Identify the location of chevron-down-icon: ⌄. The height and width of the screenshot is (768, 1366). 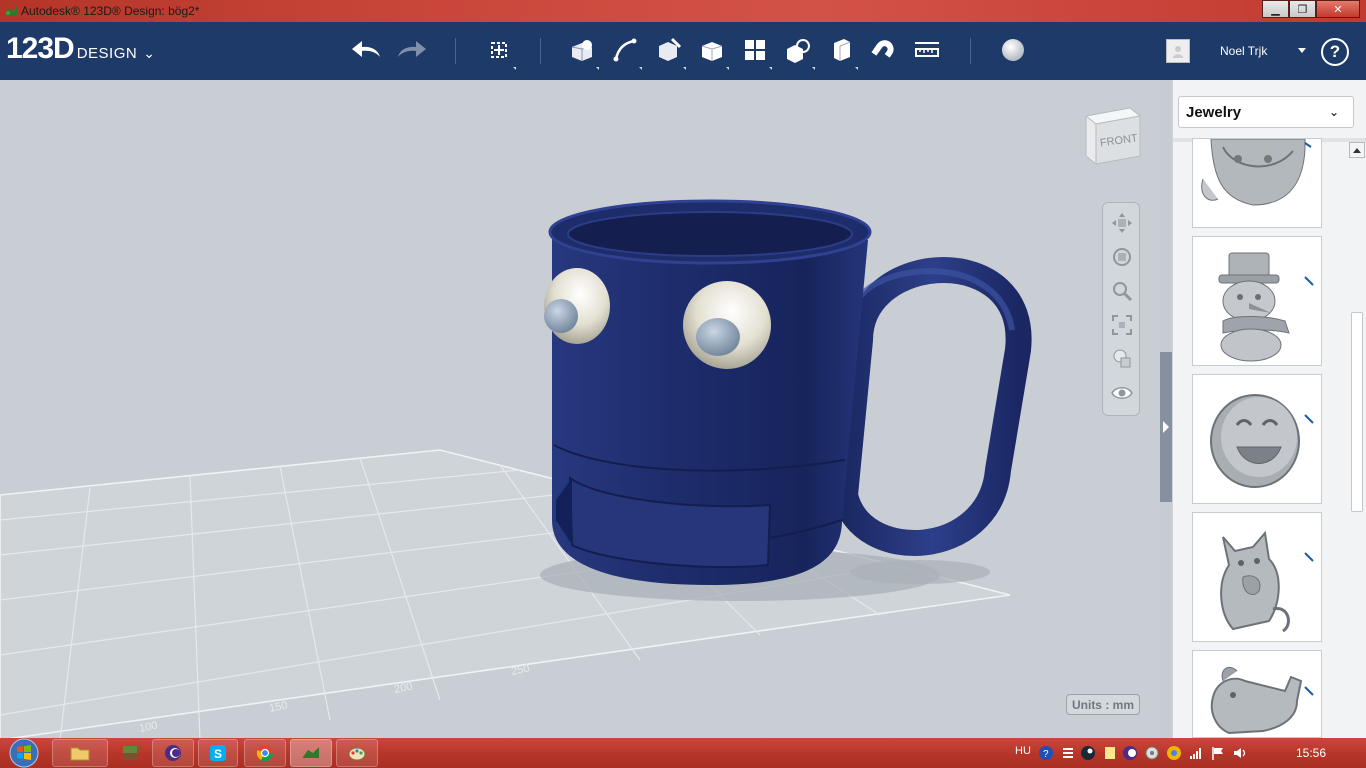
(1333, 112).